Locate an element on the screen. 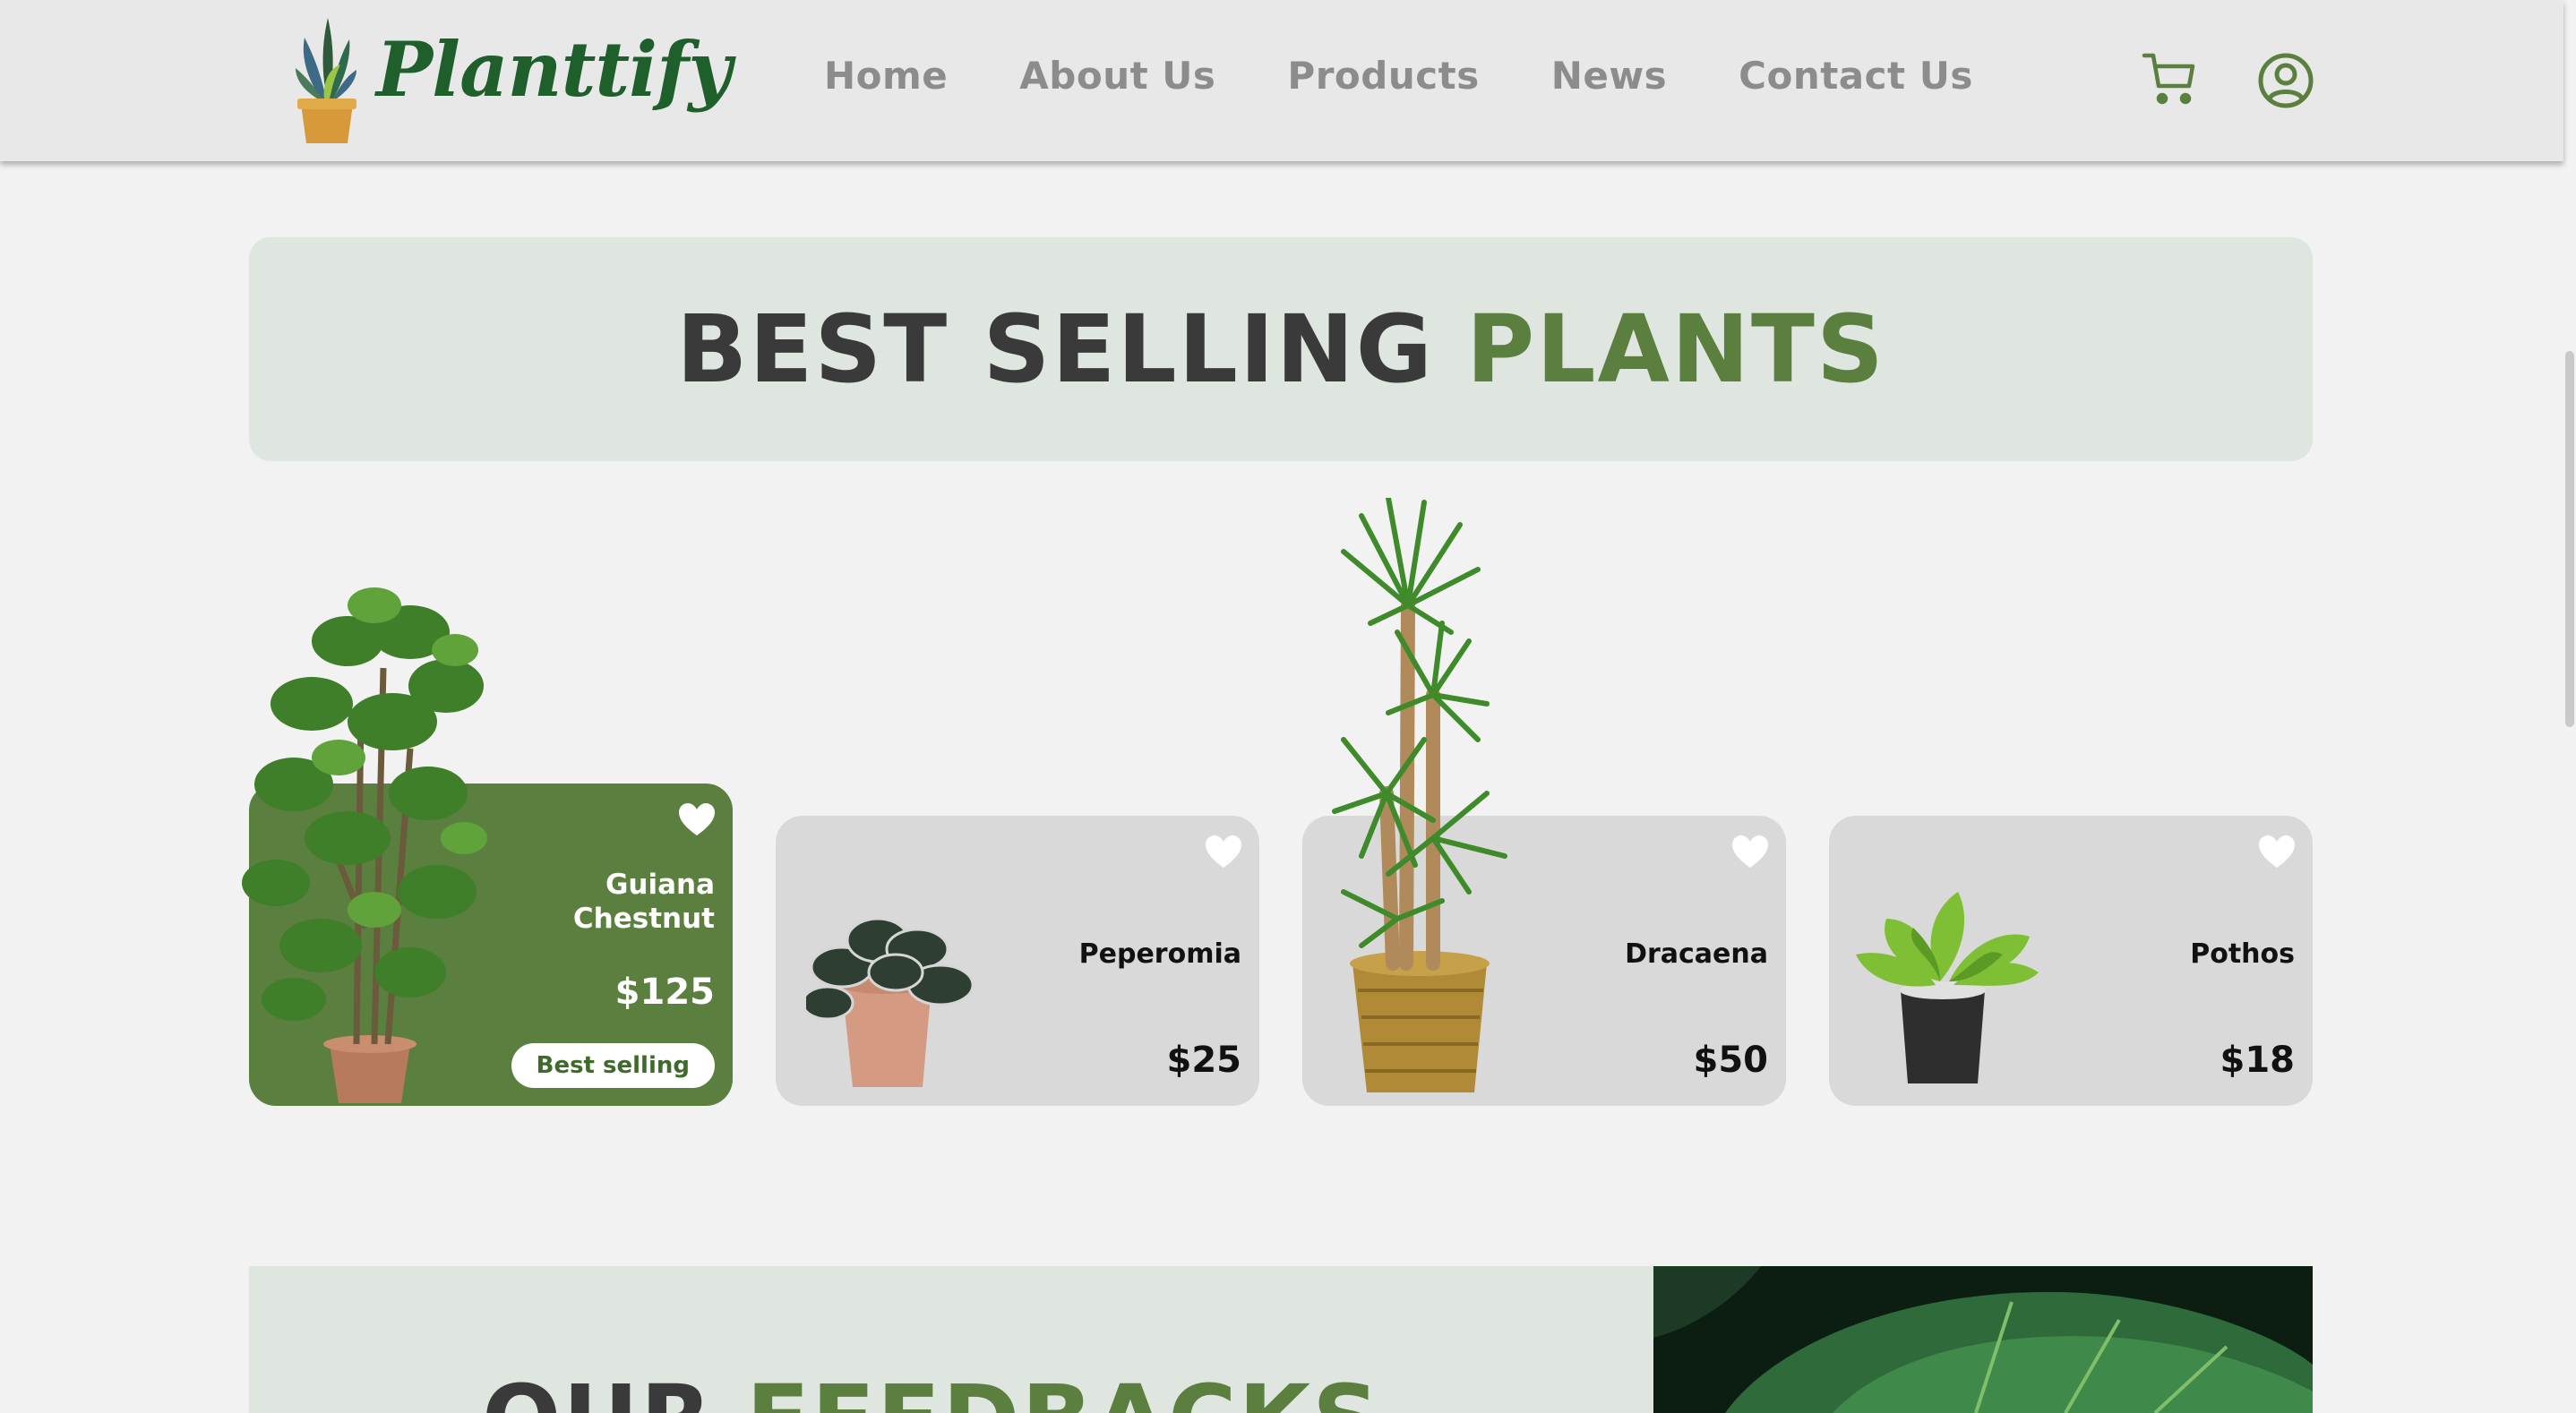  nav-about-us: About Us is located at coordinates (1117, 76).